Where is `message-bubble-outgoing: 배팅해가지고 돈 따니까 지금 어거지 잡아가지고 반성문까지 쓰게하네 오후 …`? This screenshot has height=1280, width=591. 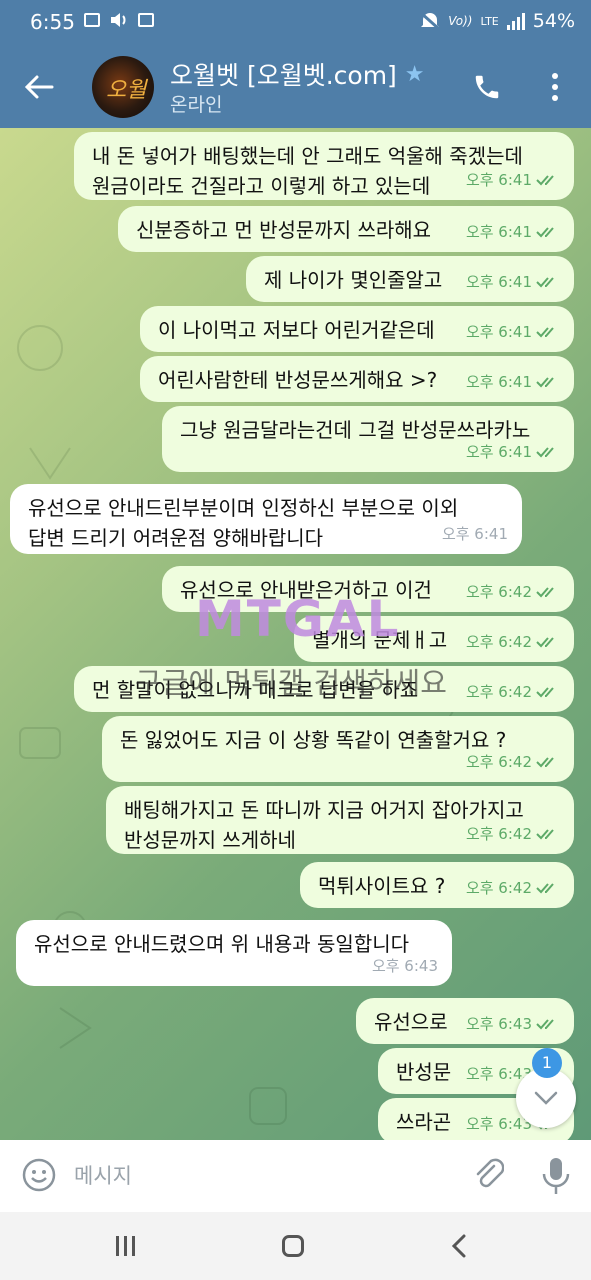 message-bubble-outgoing: 배팅해가지고 돈 따니까 지금 어거지 잡아가지고 반성문까지 쓰게하네 오후 … is located at coordinates (340, 820).